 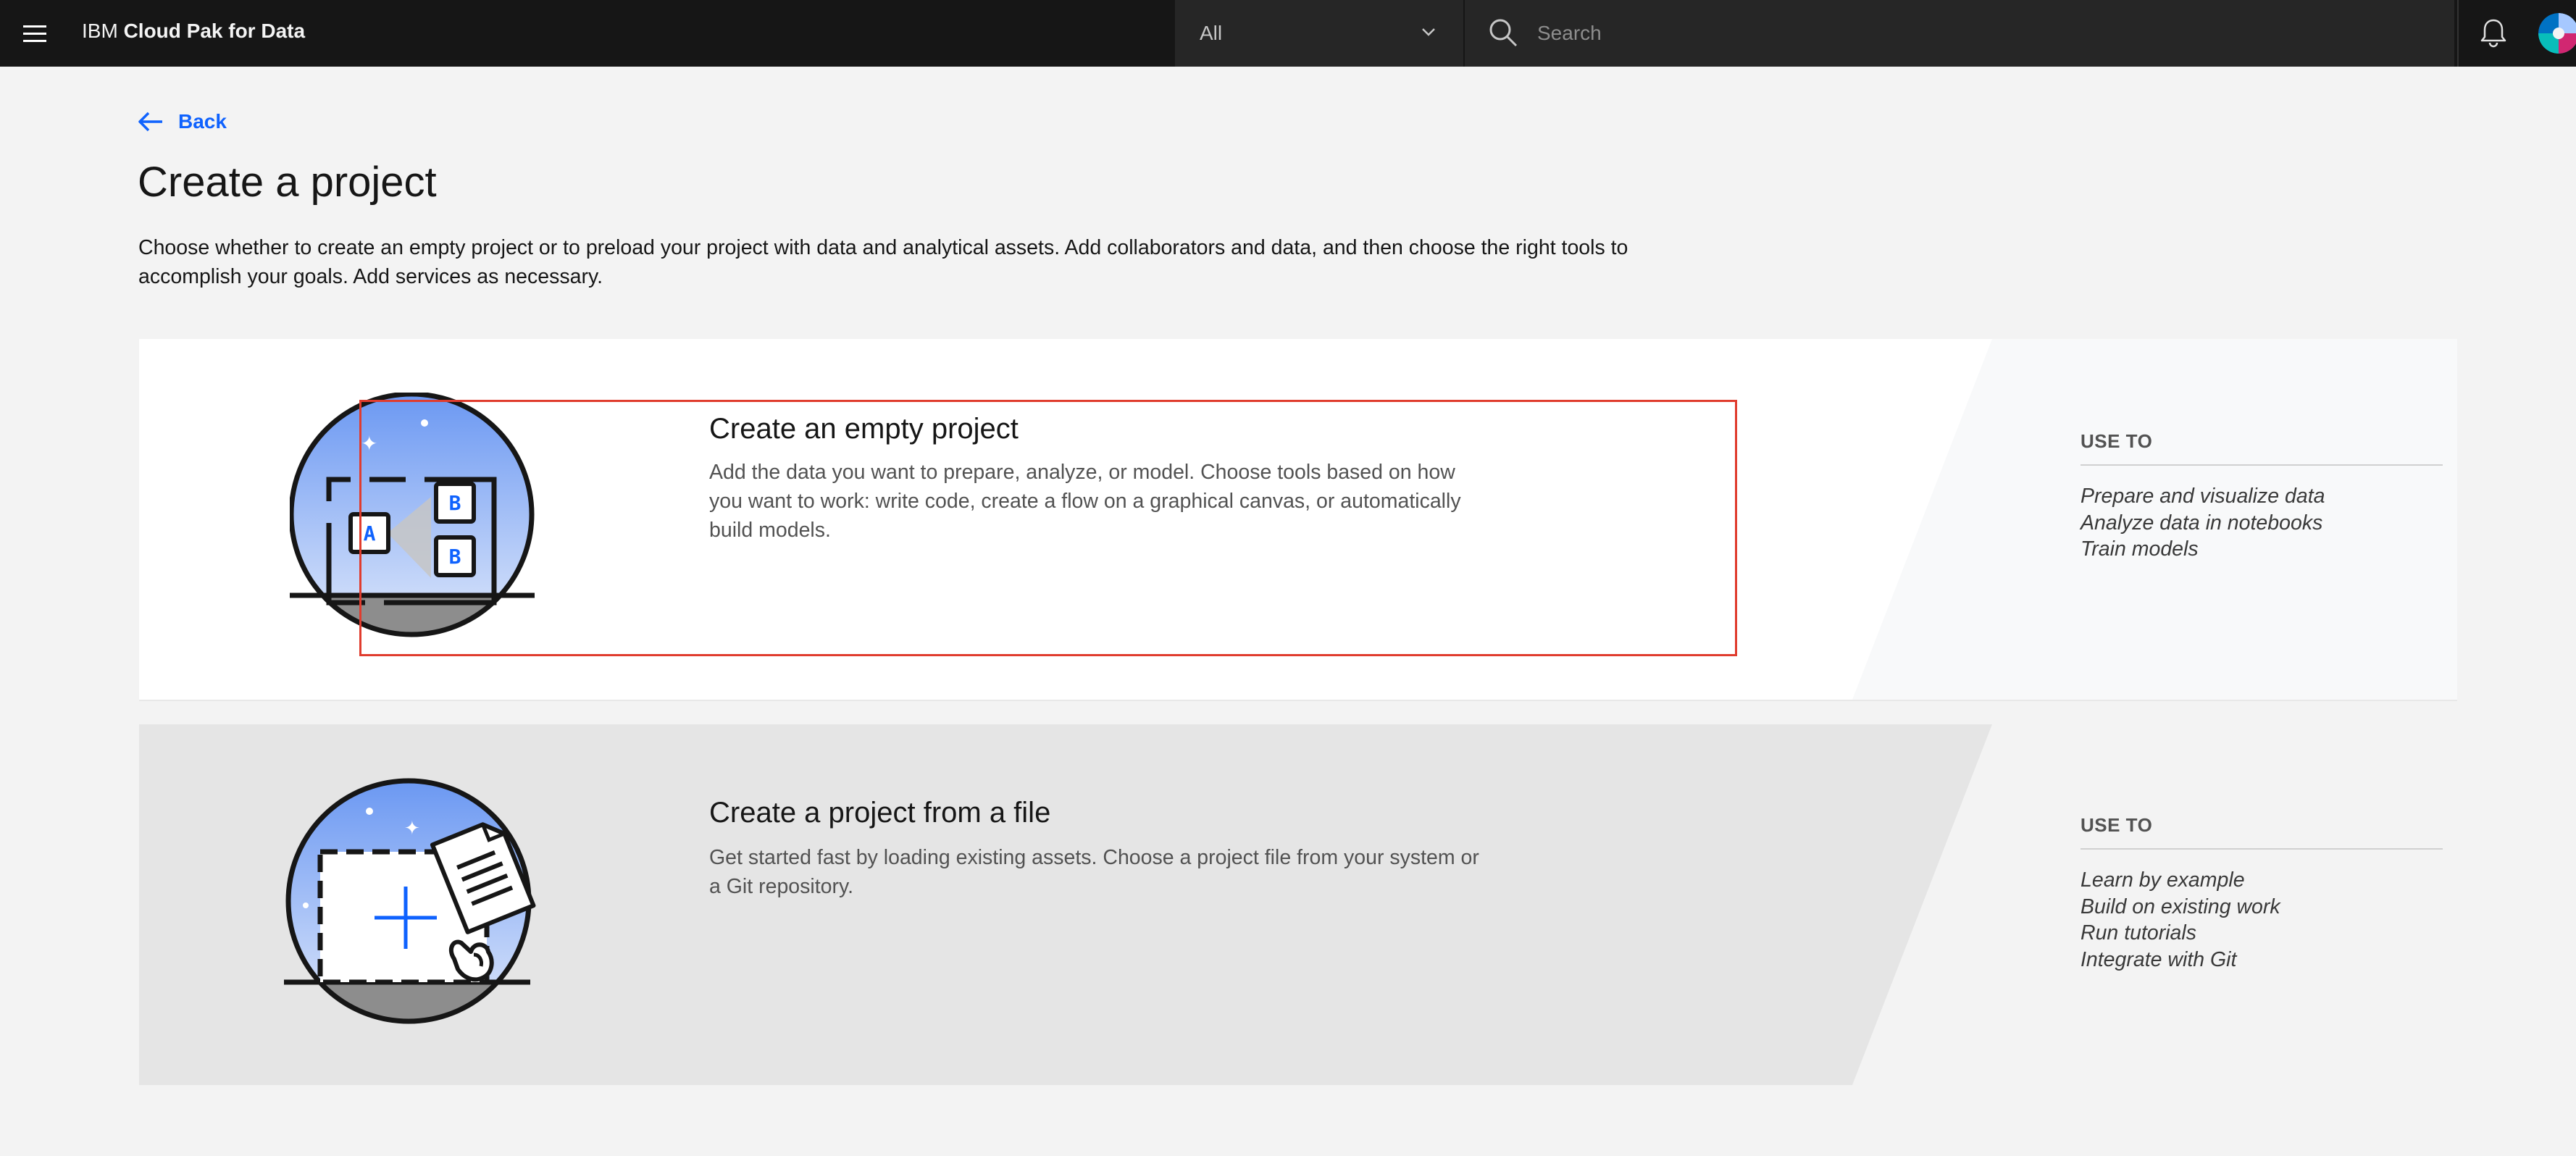 I want to click on top-header: IBM Cloud Pak for Data All, so click(x=1288, y=34).